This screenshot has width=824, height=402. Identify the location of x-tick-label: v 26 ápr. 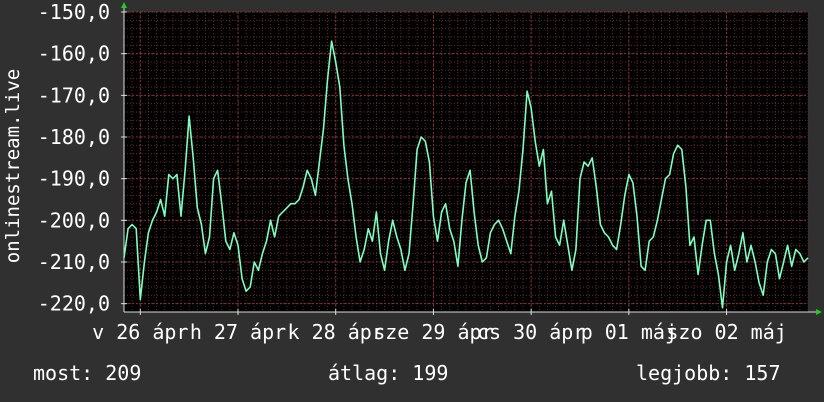
(140, 332).